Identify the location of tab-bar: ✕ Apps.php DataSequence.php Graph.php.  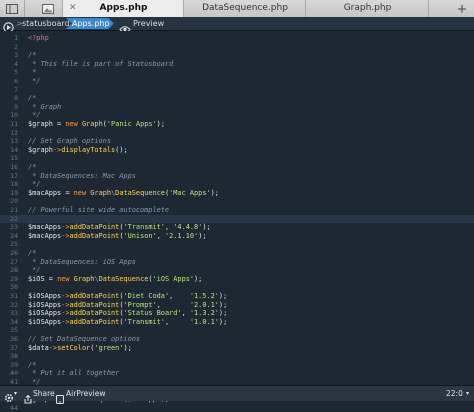
(237, 9).